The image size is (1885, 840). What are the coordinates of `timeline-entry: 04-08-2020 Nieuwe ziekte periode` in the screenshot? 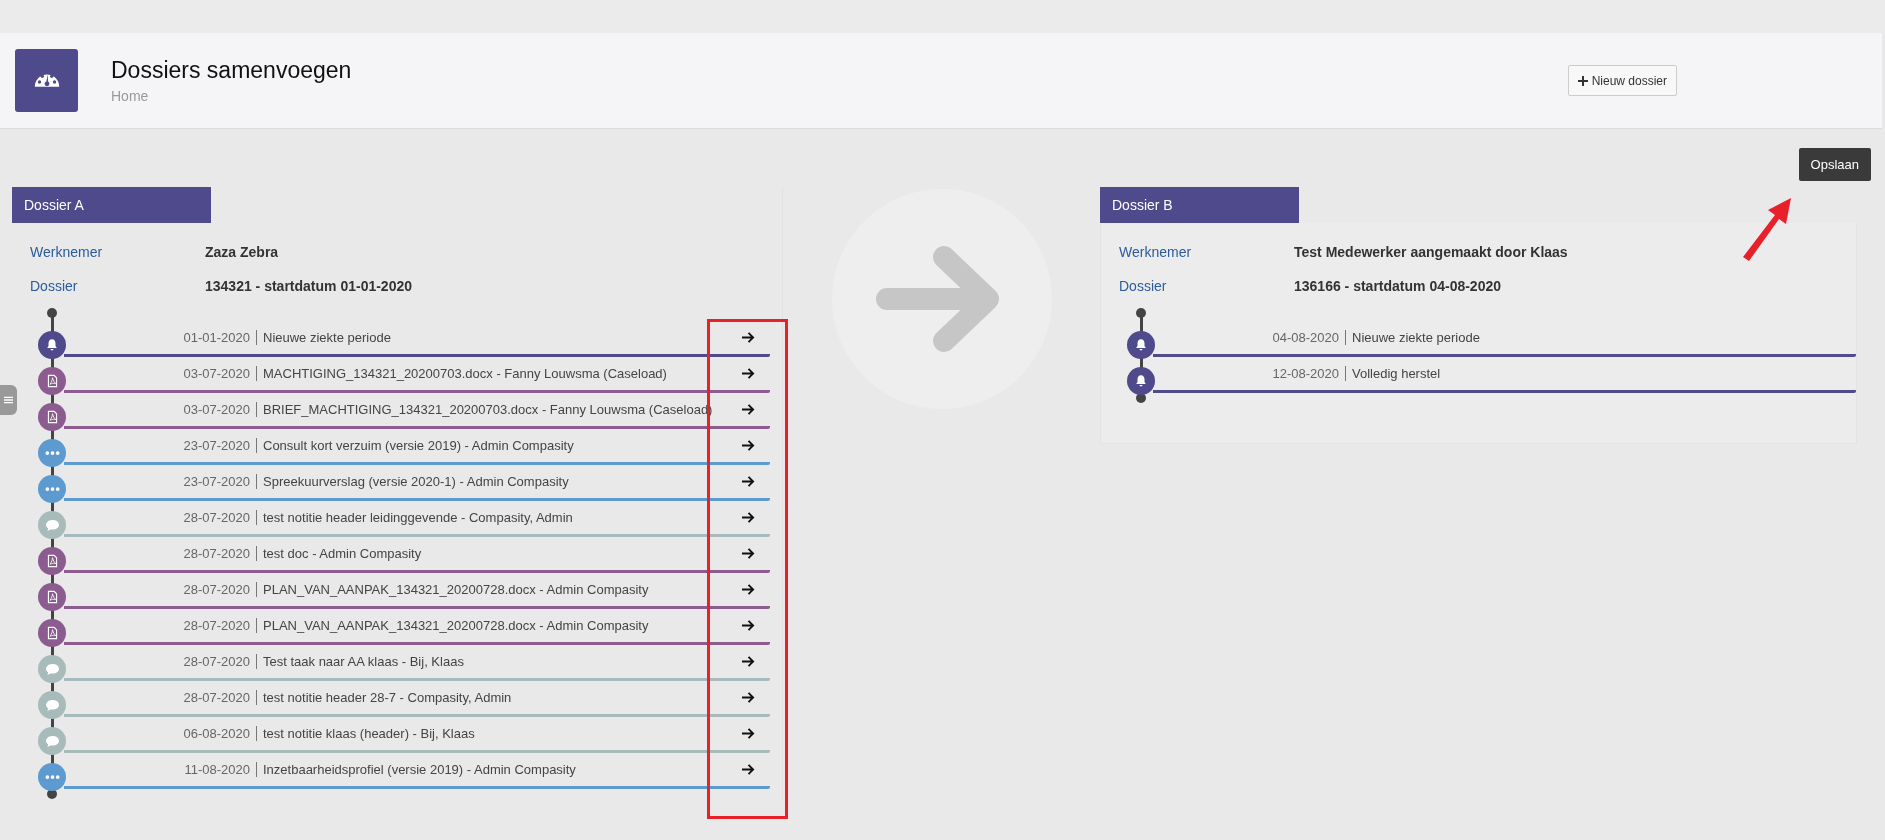 It's located at (1504, 339).